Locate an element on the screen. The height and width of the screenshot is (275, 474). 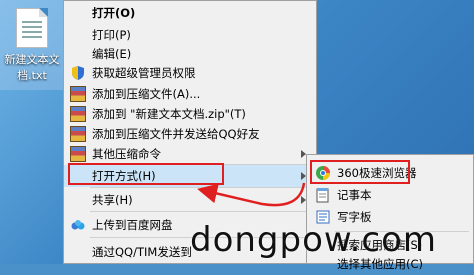
watermark-text: dongpow.com is located at coordinates (314, 240).